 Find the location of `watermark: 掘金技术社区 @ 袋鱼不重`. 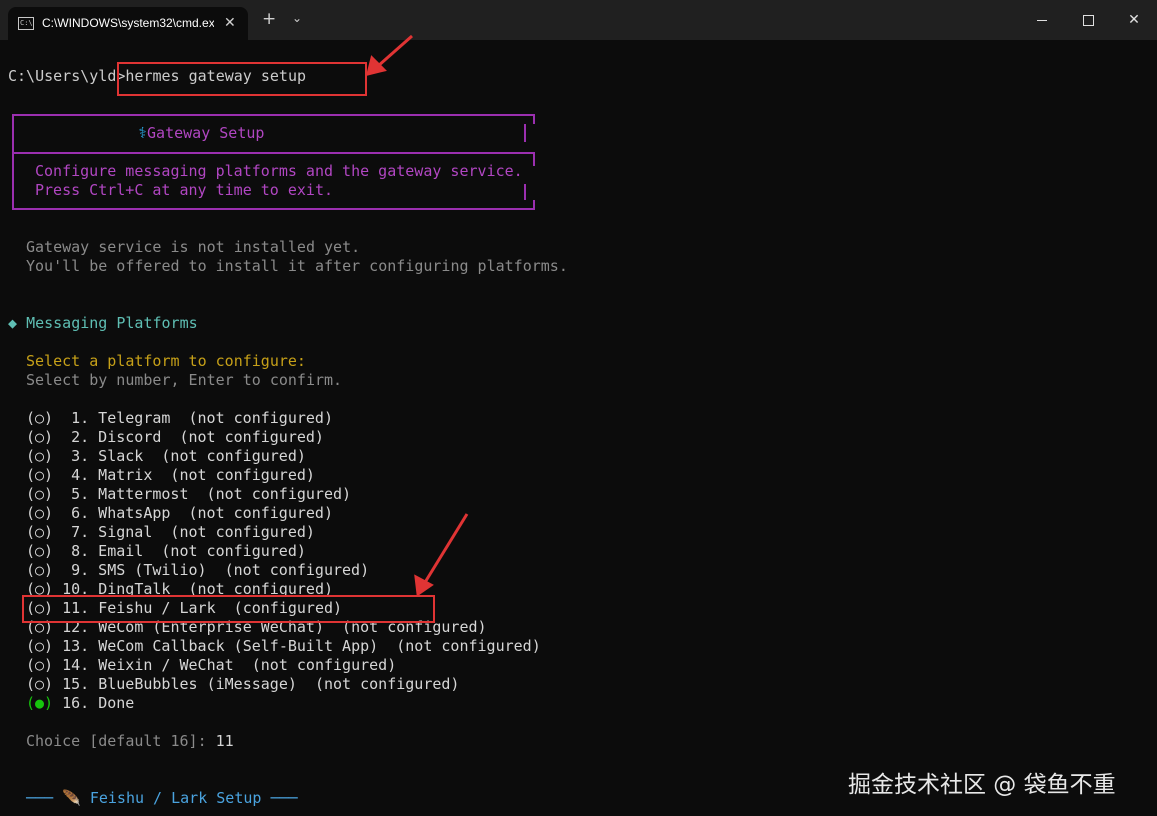

watermark: 掘金技术社区 @ 袋鱼不重 is located at coordinates (982, 785).